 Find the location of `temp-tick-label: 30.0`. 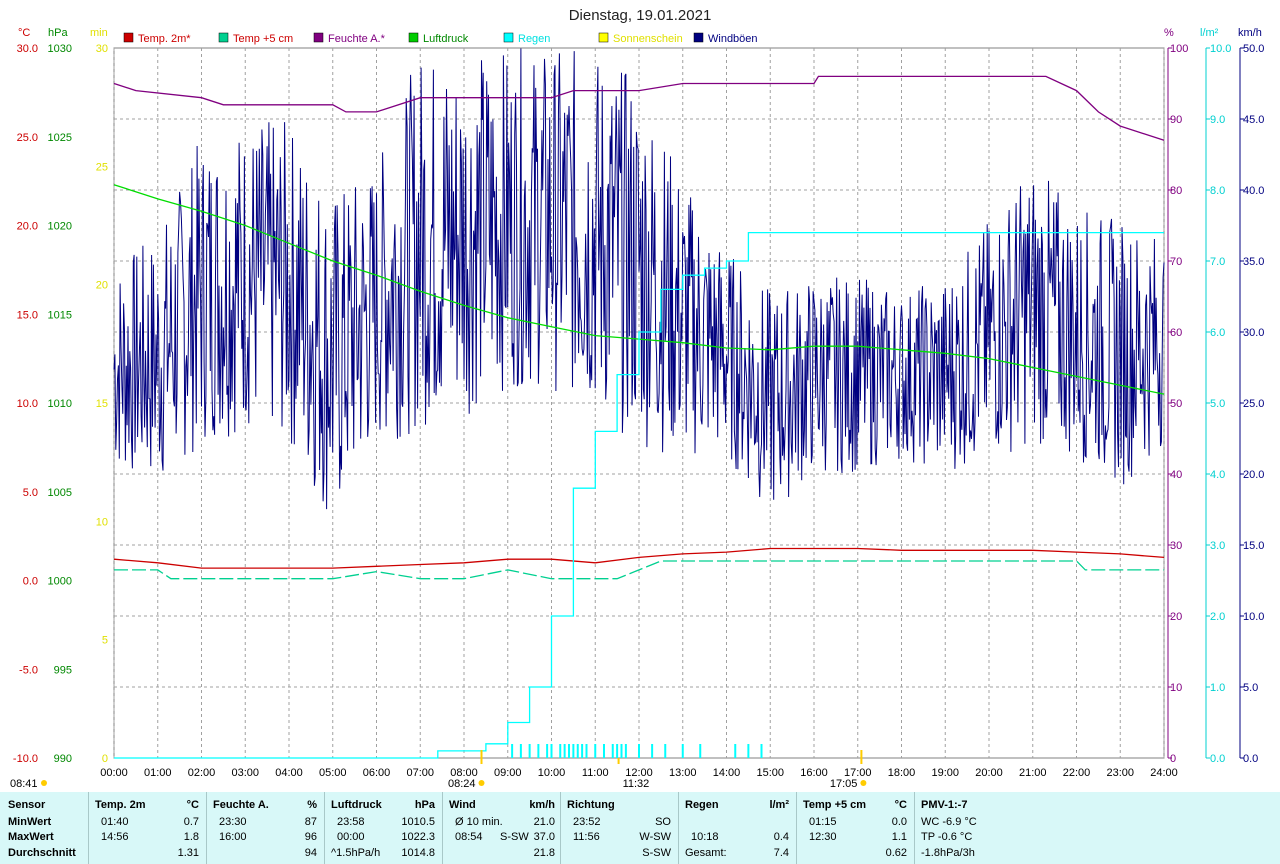

temp-tick-label: 30.0 is located at coordinates (27, 49).